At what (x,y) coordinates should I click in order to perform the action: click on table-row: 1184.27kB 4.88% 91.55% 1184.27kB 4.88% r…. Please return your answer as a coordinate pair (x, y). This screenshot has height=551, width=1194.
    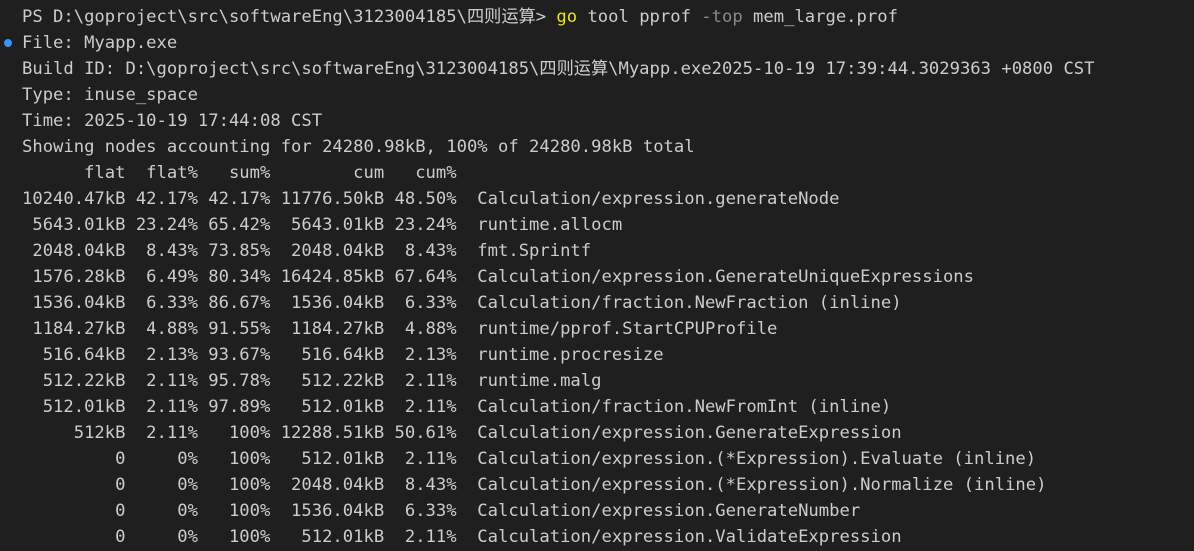
    Looking at the image, I should click on (400, 329).